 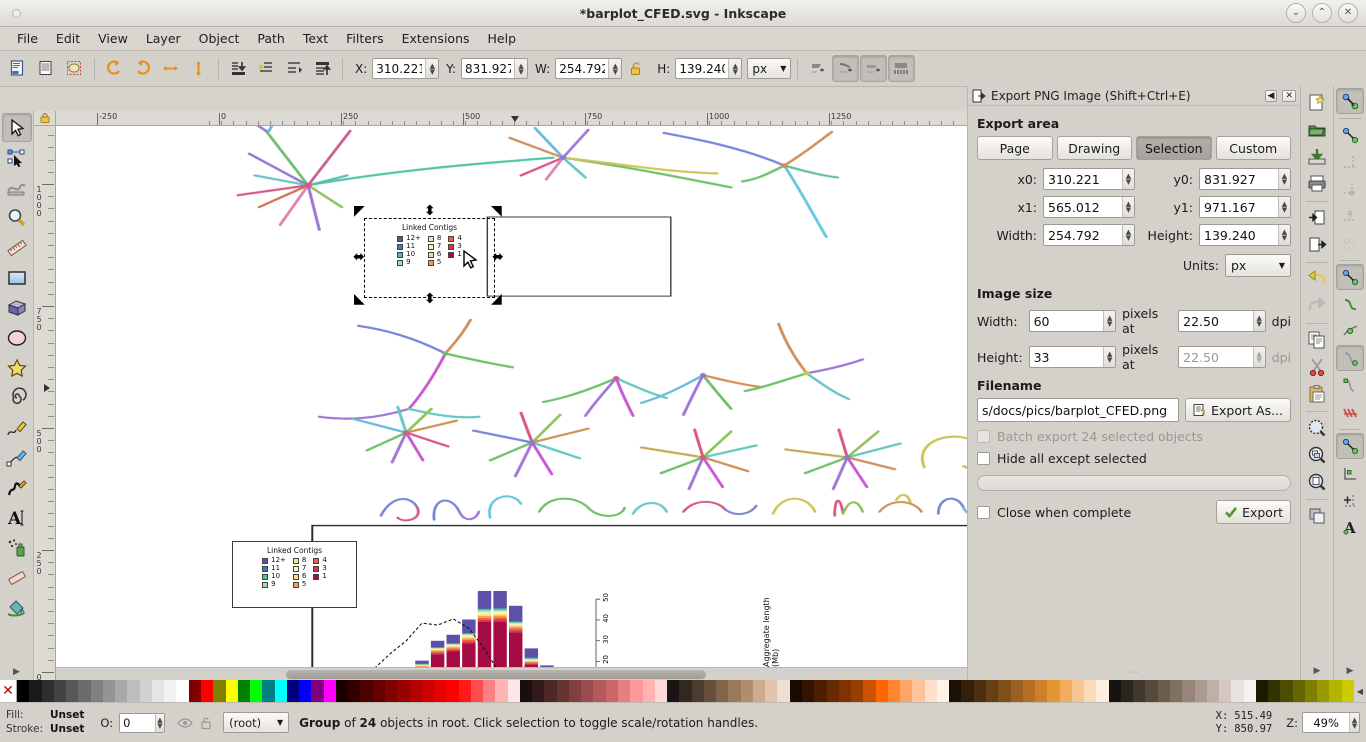 I want to click on close-button: ✕, so click(x=1348, y=13).